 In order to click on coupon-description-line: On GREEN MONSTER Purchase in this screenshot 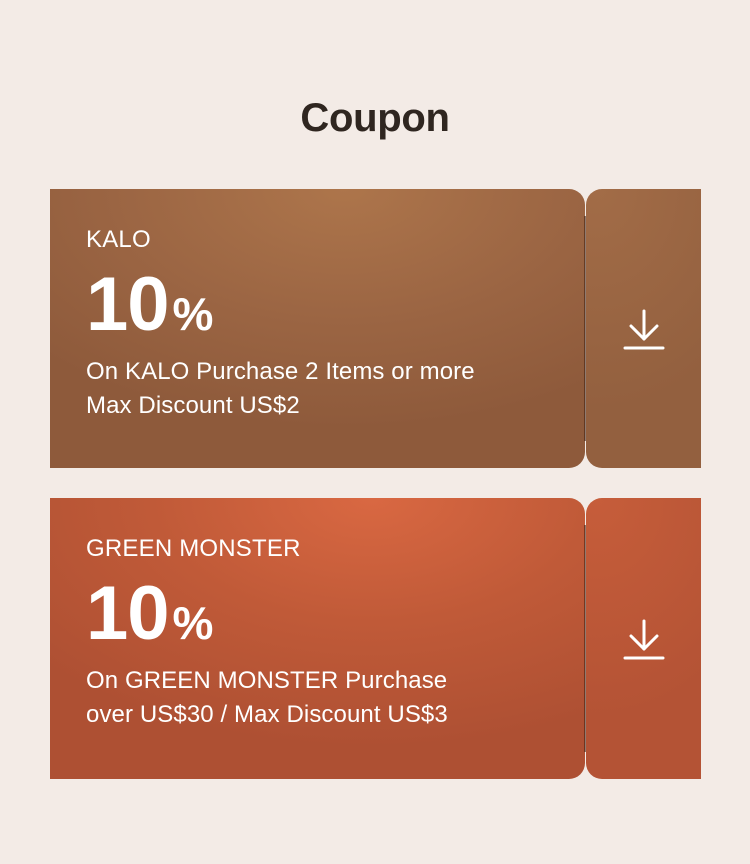, I will do `click(267, 680)`.